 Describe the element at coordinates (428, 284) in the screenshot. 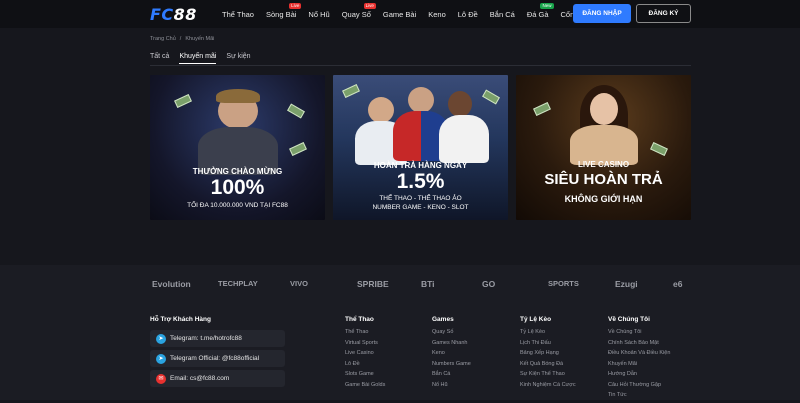

I see `partner-logo-bti: BTi` at that location.